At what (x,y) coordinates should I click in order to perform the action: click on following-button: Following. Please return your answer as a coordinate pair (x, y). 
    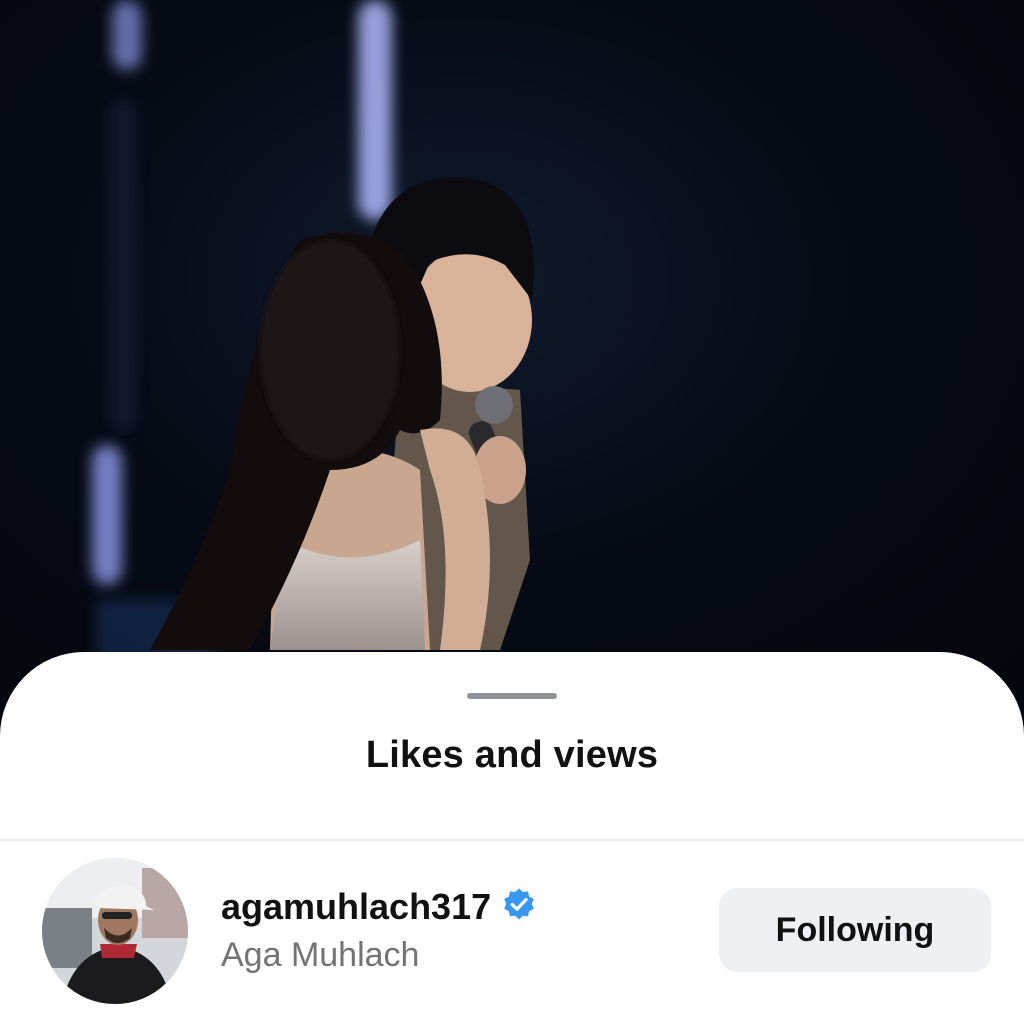
    Looking at the image, I should click on (855, 930).